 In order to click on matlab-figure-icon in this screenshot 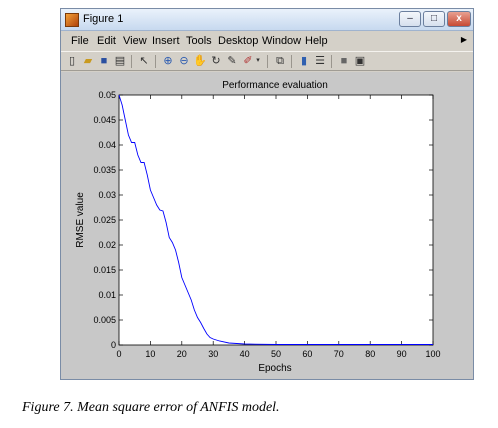, I will do `click(72, 20)`.